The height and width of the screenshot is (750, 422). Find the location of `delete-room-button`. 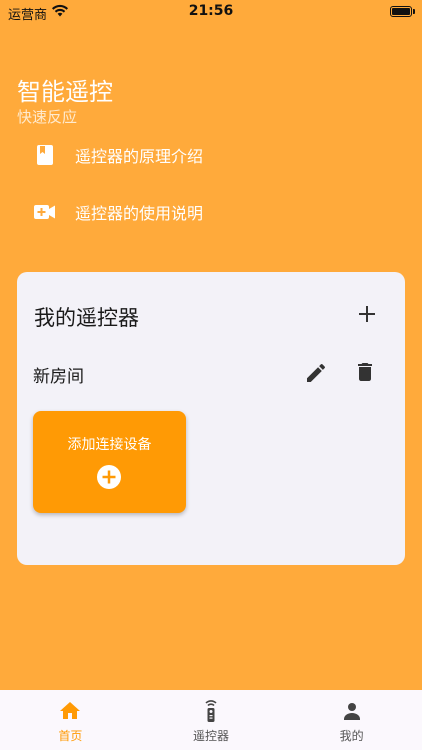

delete-room-button is located at coordinates (365, 372).